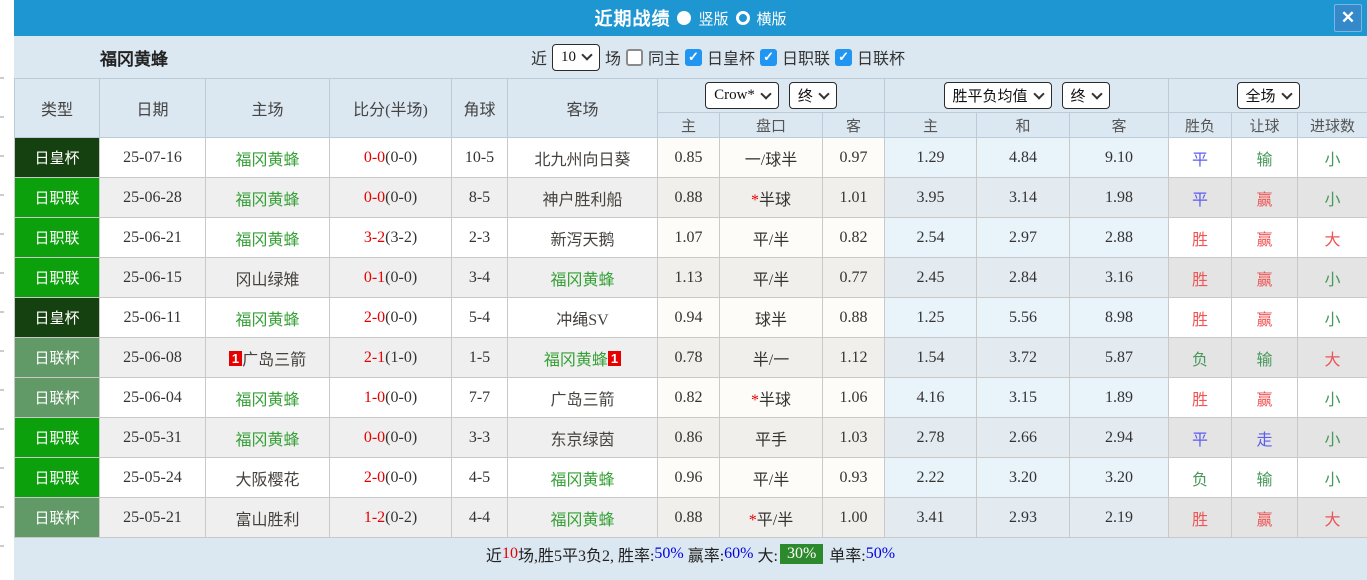 The width and height of the screenshot is (1367, 580). I want to click on subheader-let: 让球, so click(1265, 125).